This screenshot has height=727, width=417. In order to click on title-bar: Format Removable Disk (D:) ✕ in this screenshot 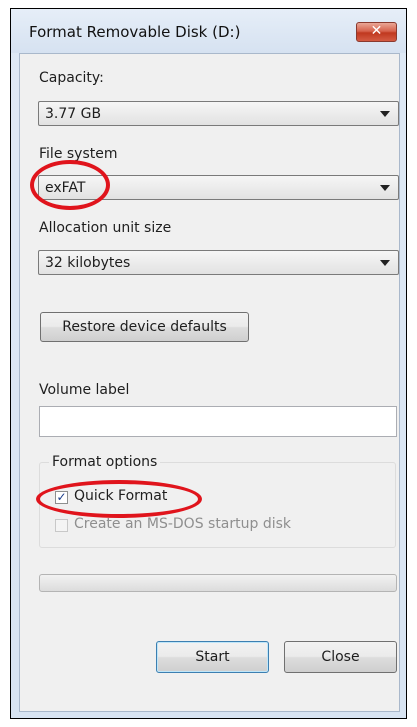, I will do `click(208, 31)`.